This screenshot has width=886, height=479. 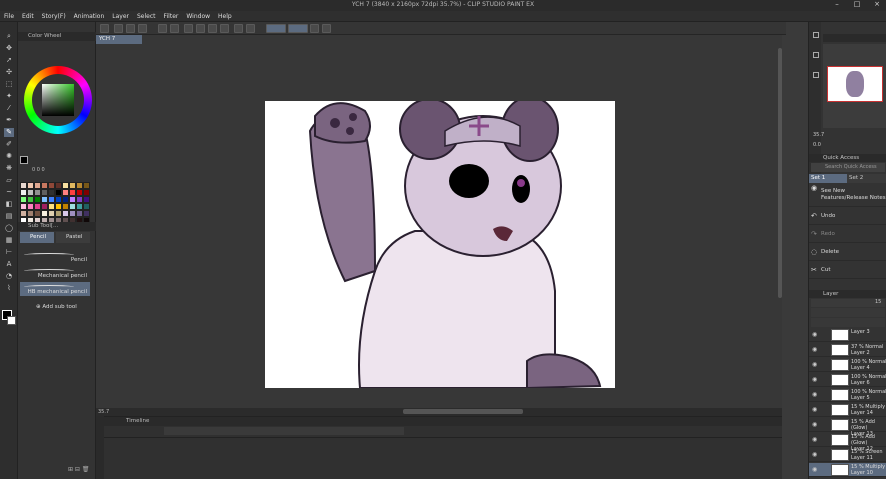 I want to click on navigator-preview, so click(x=855, y=84).